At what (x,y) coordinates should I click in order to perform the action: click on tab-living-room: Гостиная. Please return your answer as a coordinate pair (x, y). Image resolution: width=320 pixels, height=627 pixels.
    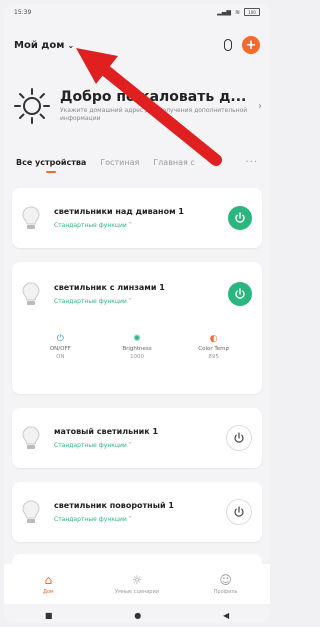
    Looking at the image, I should click on (119, 162).